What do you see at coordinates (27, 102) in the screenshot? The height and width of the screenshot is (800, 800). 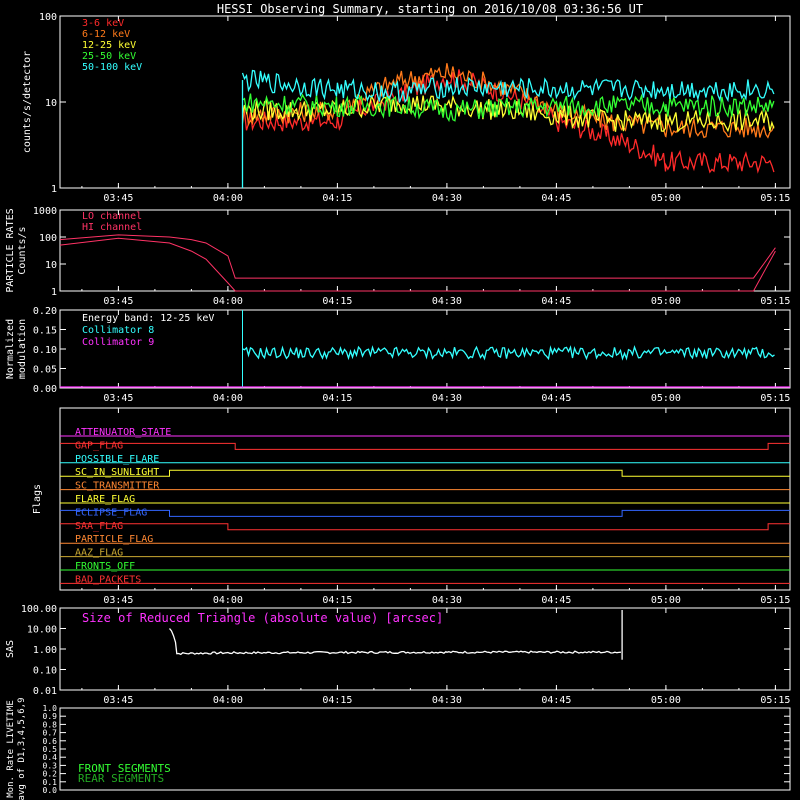 I see `lightcurve-ylabel: counts/s/detector` at bounding box center [27, 102].